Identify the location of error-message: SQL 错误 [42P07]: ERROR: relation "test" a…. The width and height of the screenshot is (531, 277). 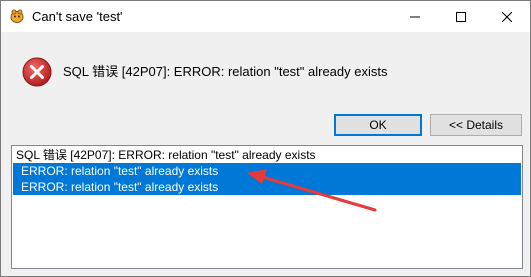
(225, 71).